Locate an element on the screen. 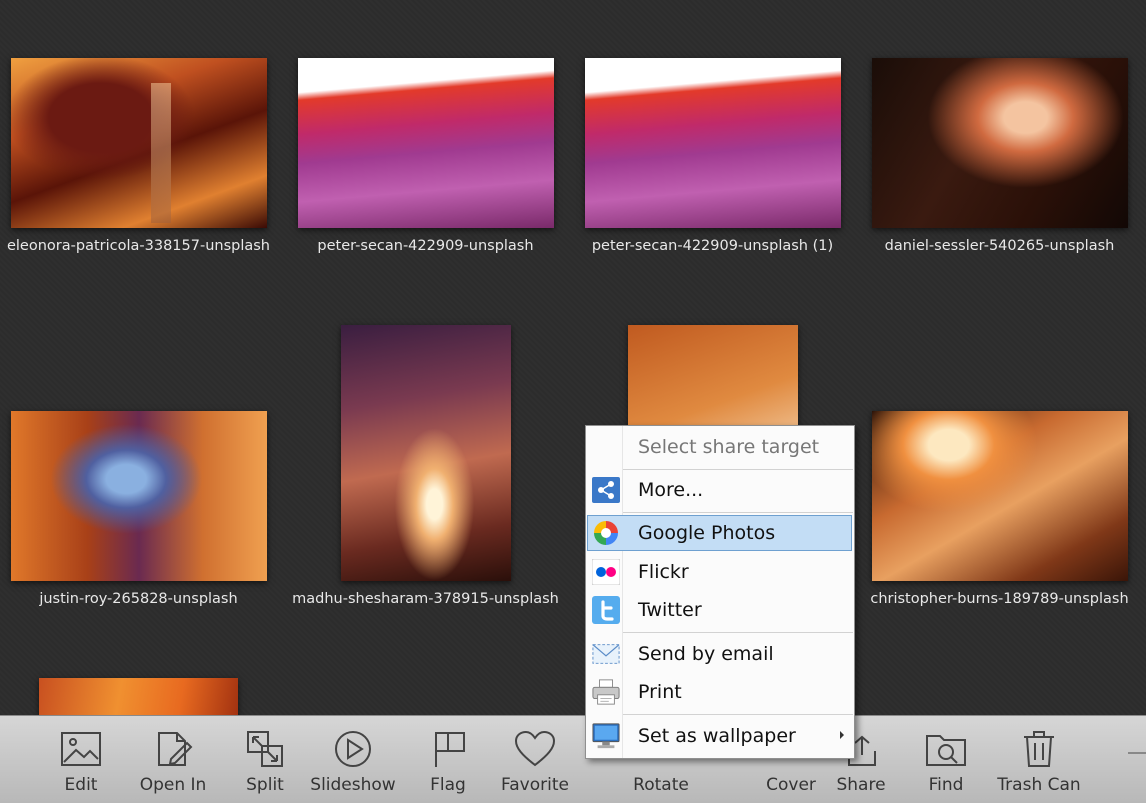 Image resolution: width=1146 pixels, height=803 pixels. split-icon is located at coordinates (265, 749).